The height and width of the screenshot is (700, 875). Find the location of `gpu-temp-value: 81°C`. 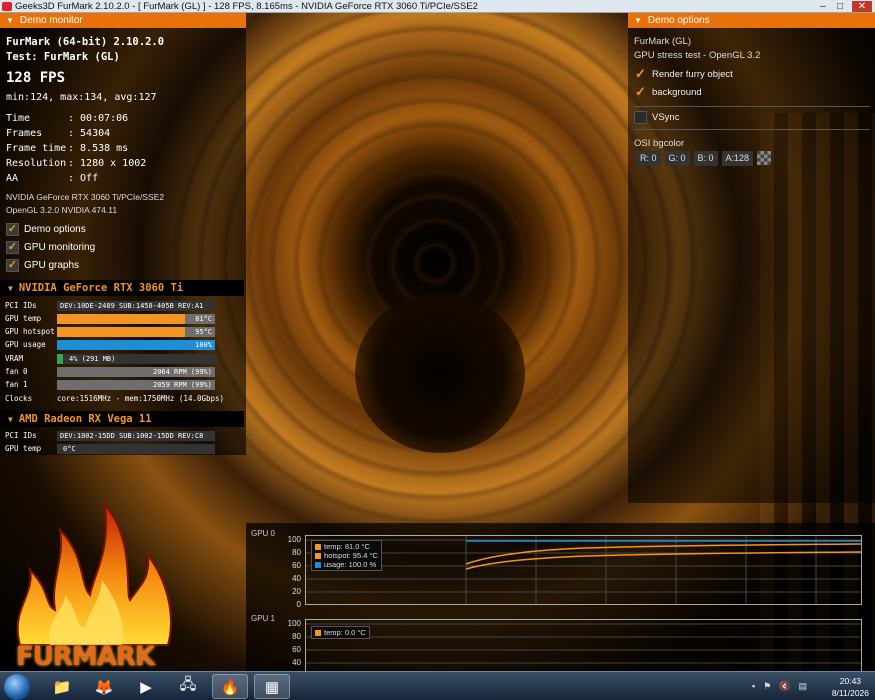

gpu-temp-value: 81°C is located at coordinates (203, 318).